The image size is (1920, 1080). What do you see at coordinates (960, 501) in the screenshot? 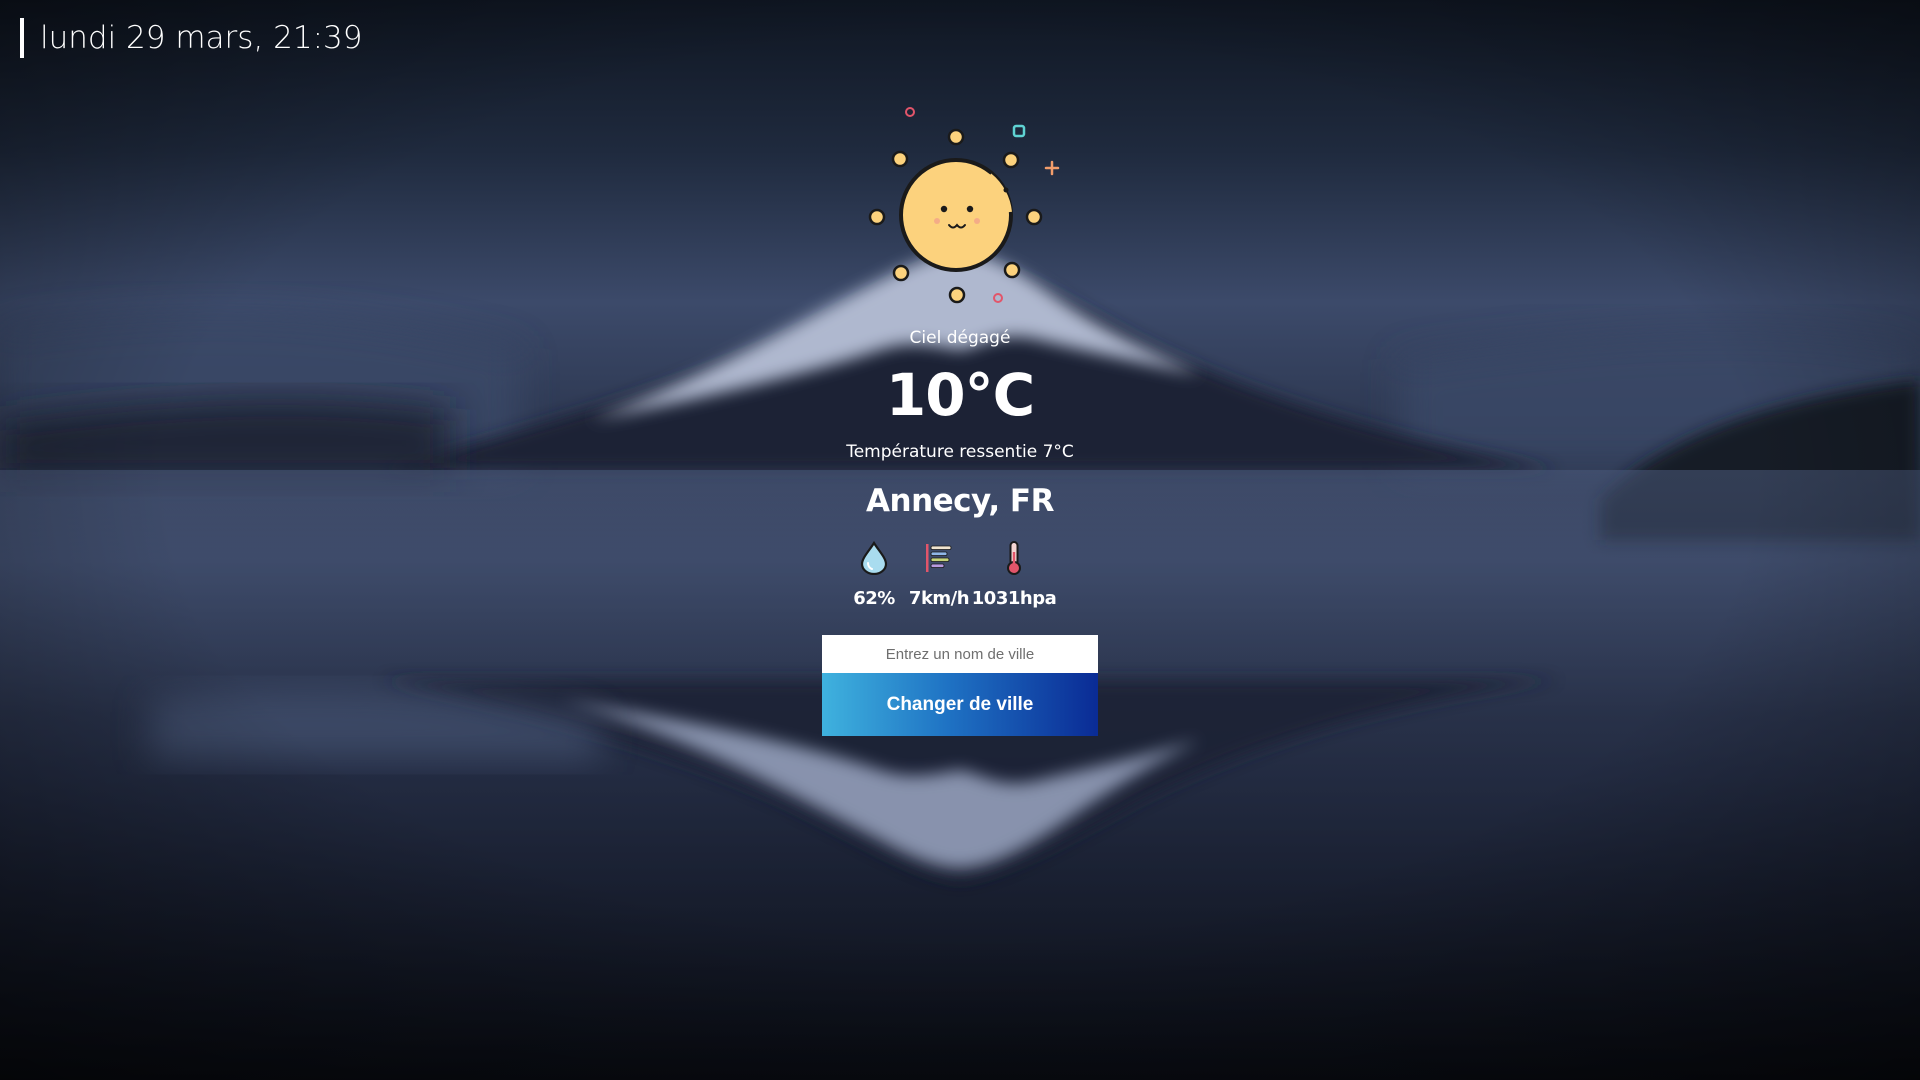
I see `city-name: Annecy, FR` at bounding box center [960, 501].